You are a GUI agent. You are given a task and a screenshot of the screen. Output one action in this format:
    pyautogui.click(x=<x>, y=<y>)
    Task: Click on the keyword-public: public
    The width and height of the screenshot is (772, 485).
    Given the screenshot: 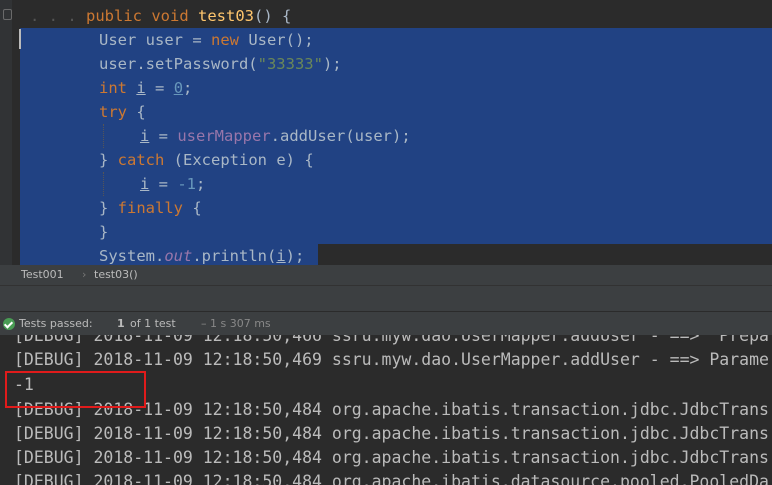 What is the action you would take?
    pyautogui.click(x=114, y=16)
    